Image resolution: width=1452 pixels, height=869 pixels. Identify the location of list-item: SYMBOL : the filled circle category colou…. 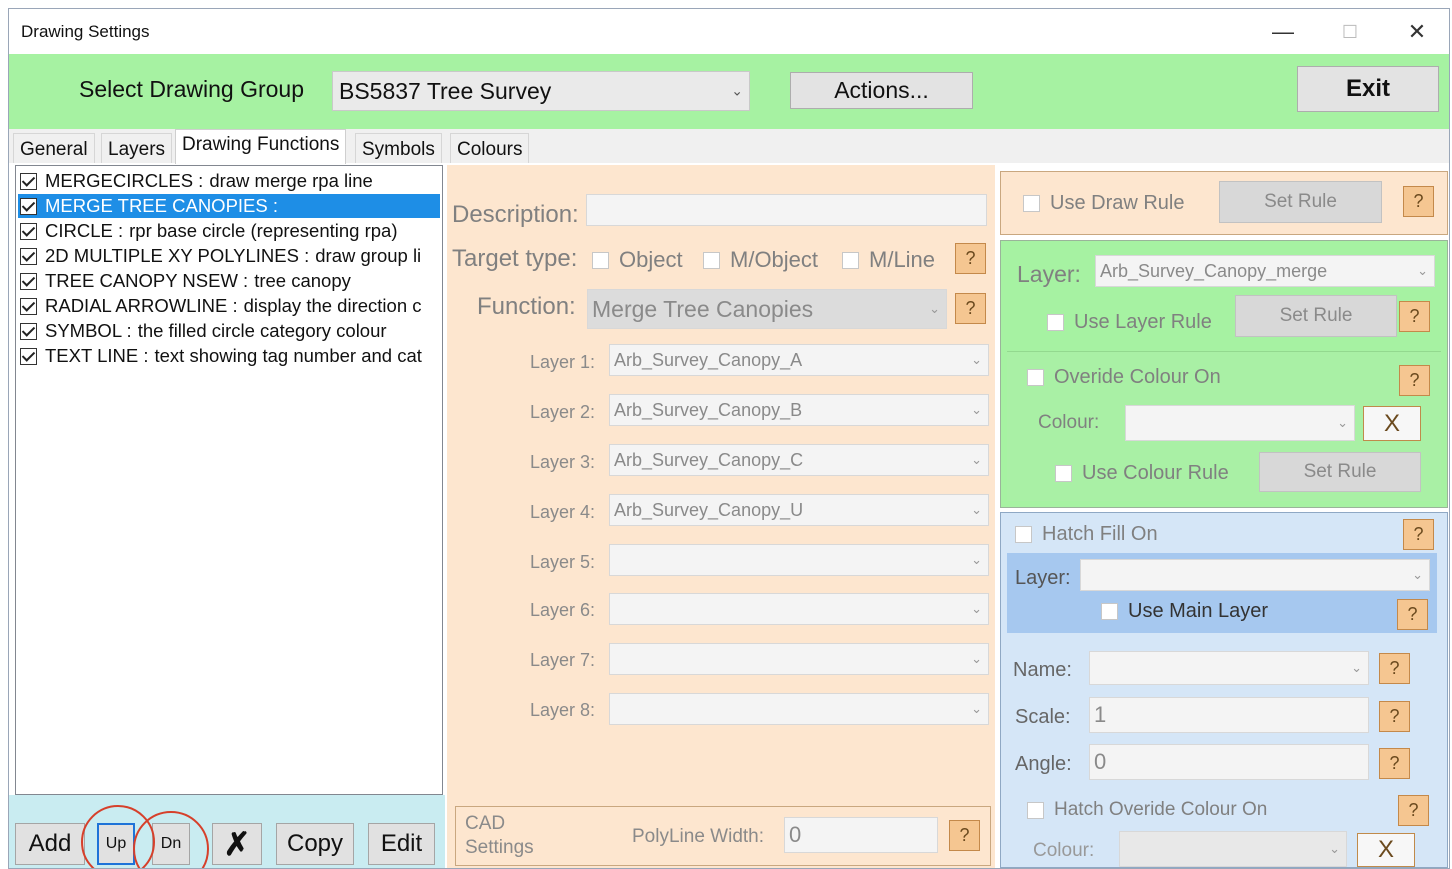
(229, 331).